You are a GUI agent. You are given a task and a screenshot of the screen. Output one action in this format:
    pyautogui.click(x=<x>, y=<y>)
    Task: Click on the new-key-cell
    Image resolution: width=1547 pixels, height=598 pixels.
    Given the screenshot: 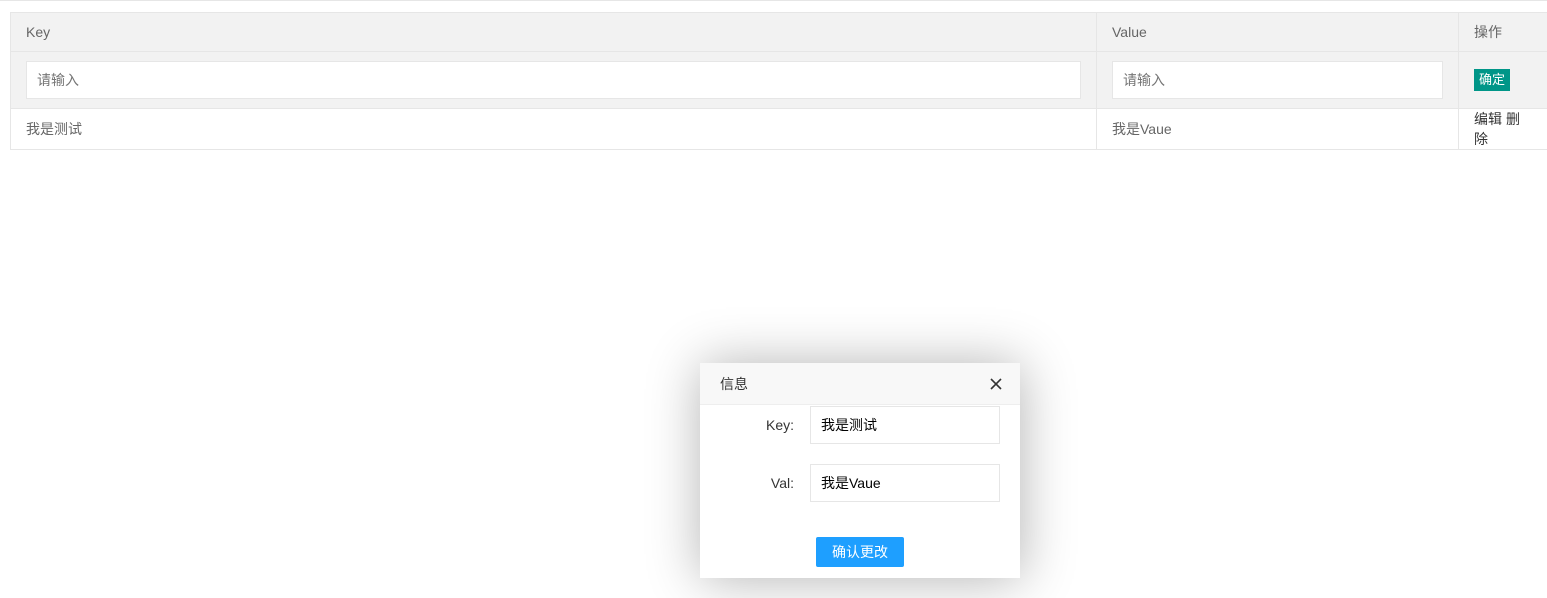 What is the action you would take?
    pyautogui.click(x=553, y=80)
    